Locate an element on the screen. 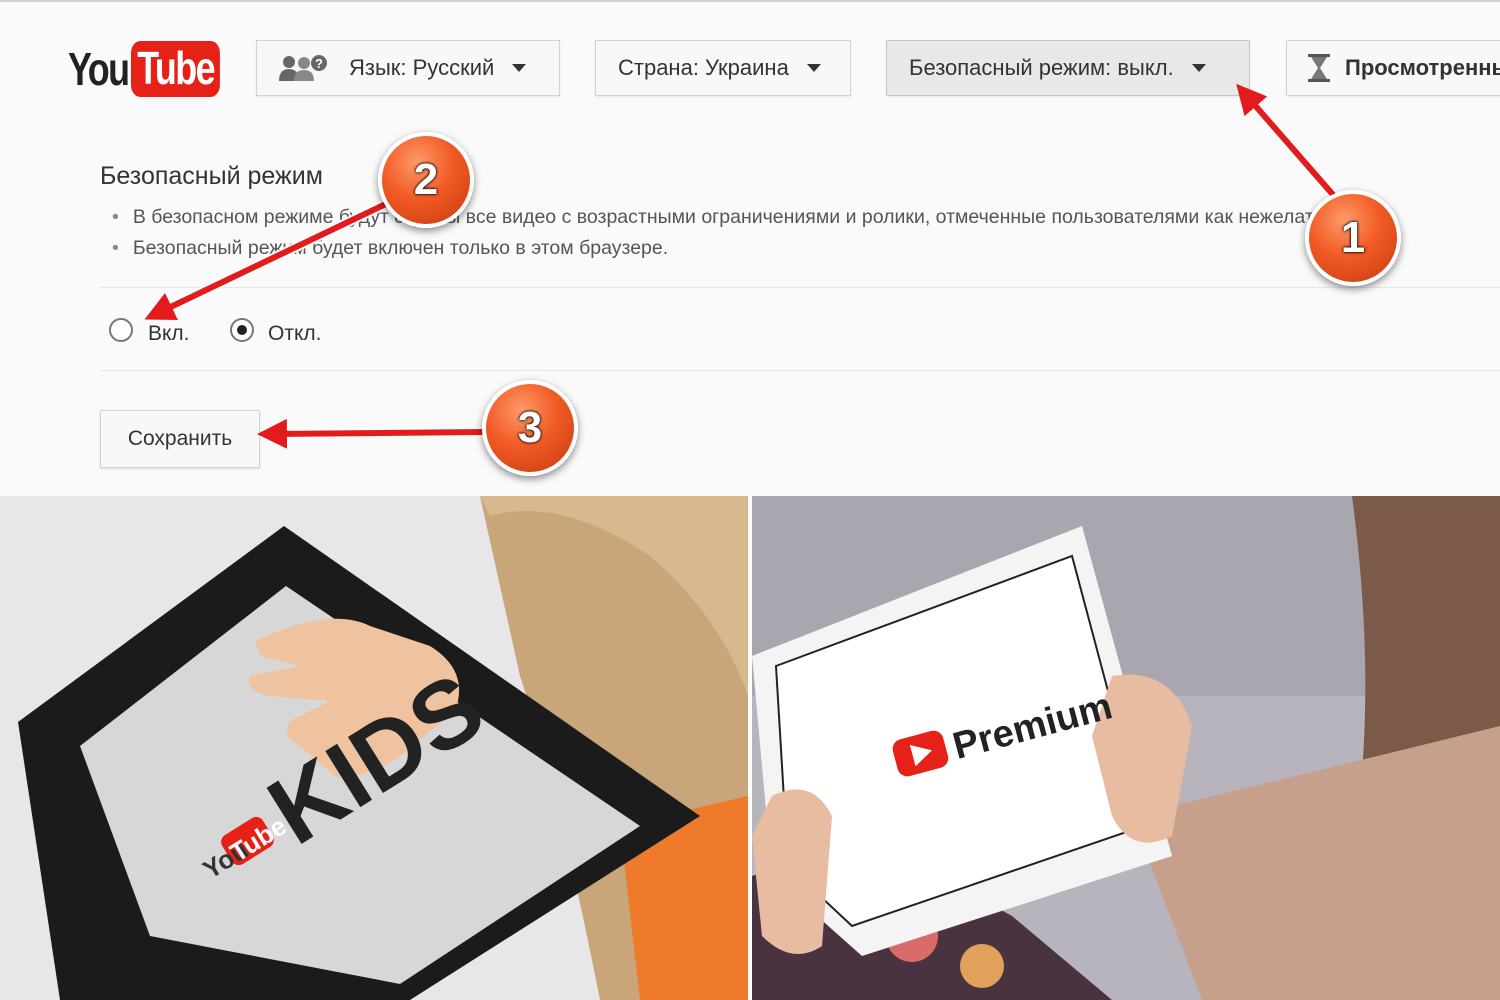 Image resolution: width=1500 pixels, height=1000 pixels. step-badge-3: 3 is located at coordinates (530, 428).